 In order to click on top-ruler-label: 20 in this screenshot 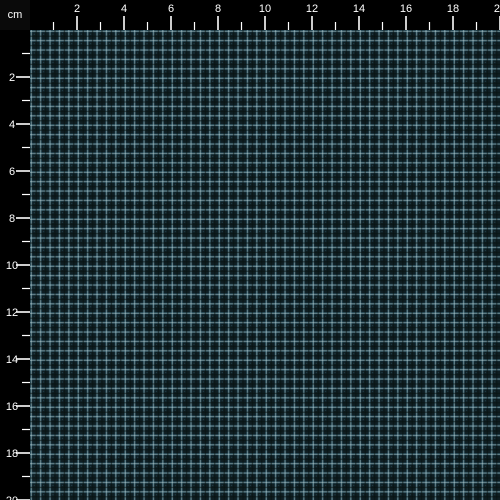, I will do `click(497, 9)`.